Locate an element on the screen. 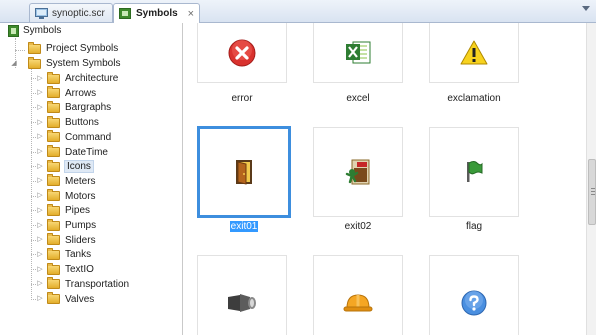 This screenshot has height=335, width=596. tree-item-label: Meters is located at coordinates (80, 181).